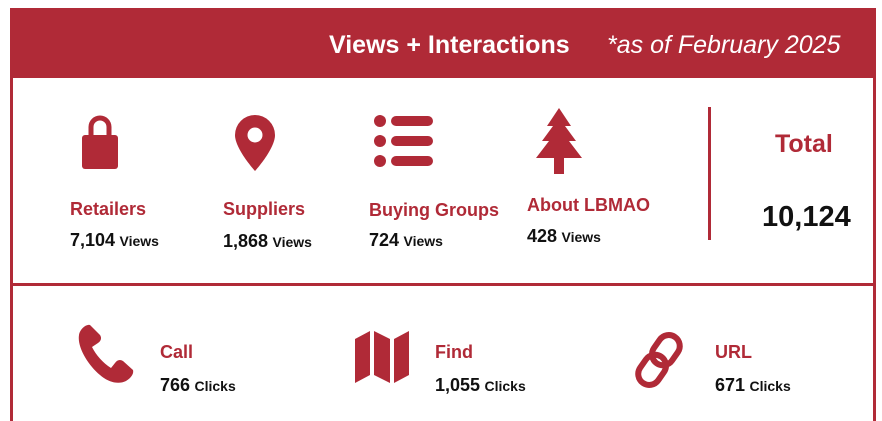 The width and height of the screenshot is (882, 421). What do you see at coordinates (559, 144) in the screenshot?
I see `pine-tree-icon` at bounding box center [559, 144].